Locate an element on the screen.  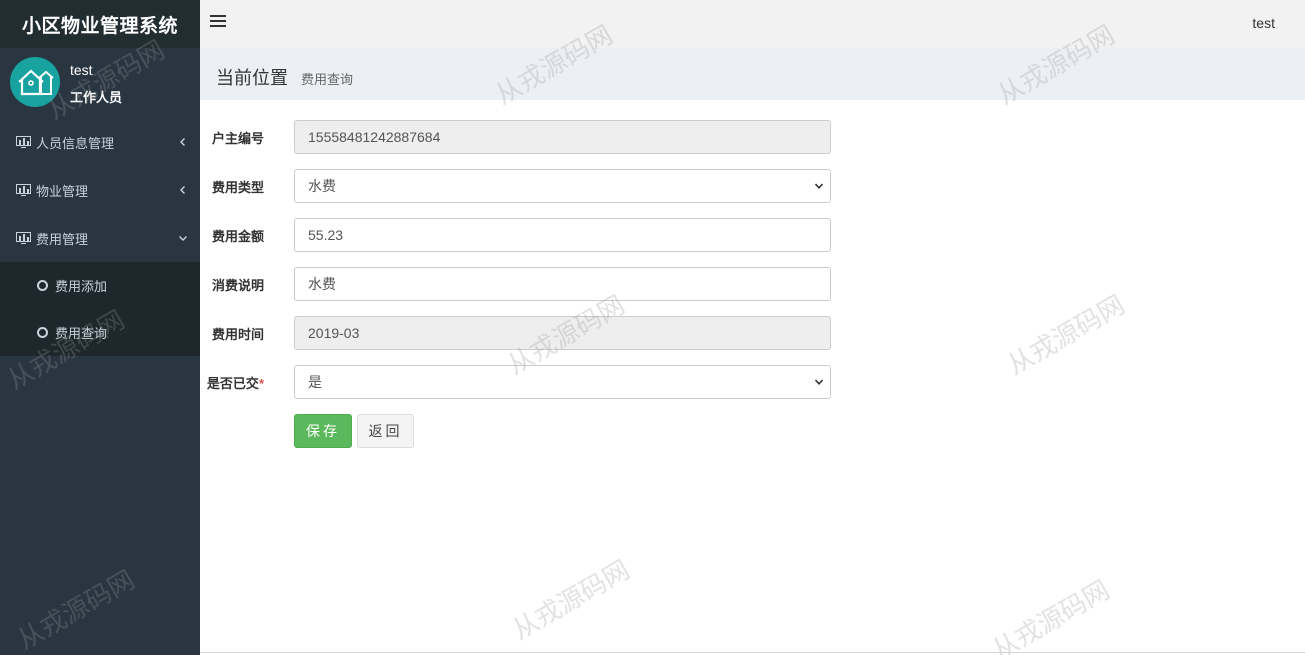
fee-time-field: 2019-03 is located at coordinates (562, 333).